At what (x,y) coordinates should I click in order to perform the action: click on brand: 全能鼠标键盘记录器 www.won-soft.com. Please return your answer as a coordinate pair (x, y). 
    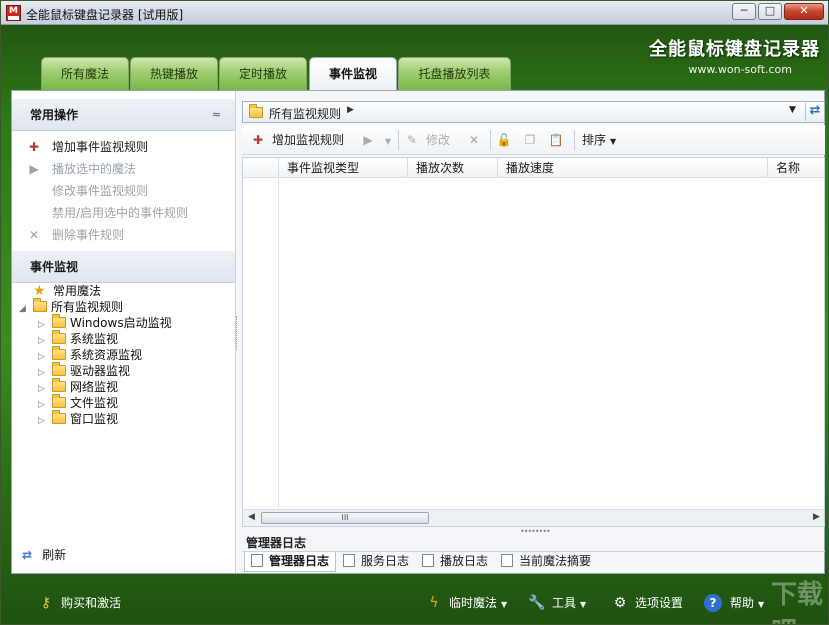
    Looking at the image, I should click on (734, 55).